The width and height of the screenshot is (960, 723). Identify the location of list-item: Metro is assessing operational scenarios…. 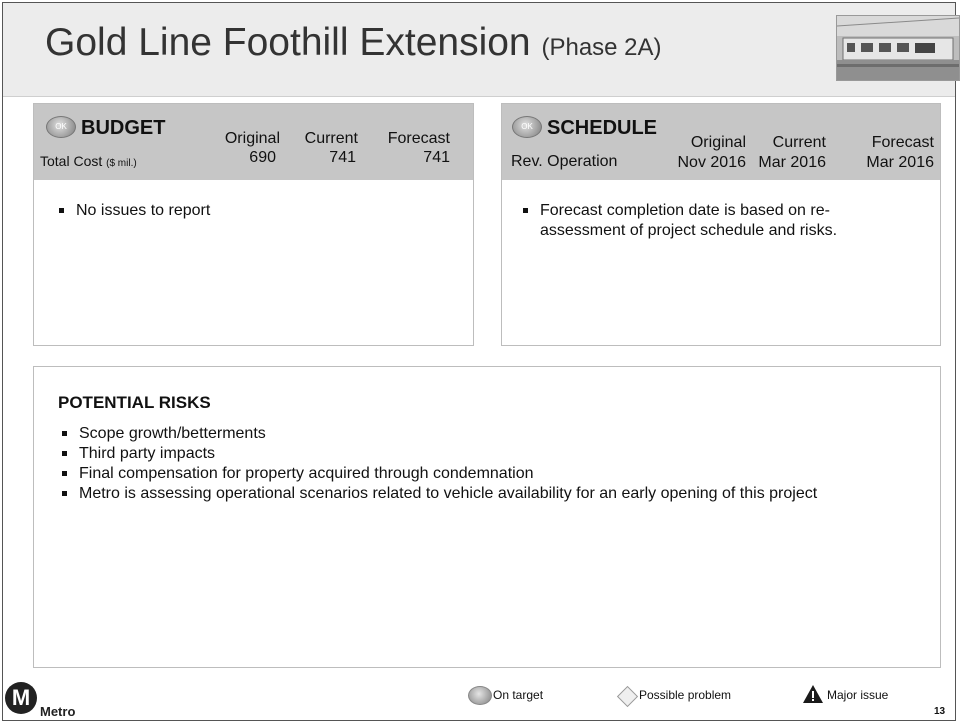
(479, 494).